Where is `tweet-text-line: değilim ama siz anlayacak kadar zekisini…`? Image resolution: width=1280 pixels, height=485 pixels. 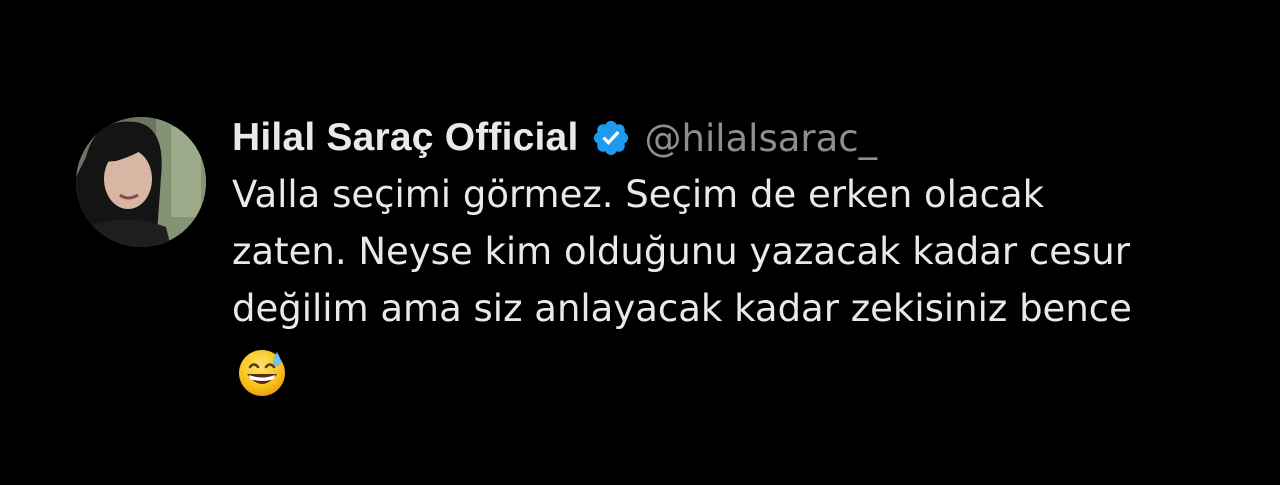 tweet-text-line: değilim ama siz anlayacak kadar zekisini… is located at coordinates (682, 308).